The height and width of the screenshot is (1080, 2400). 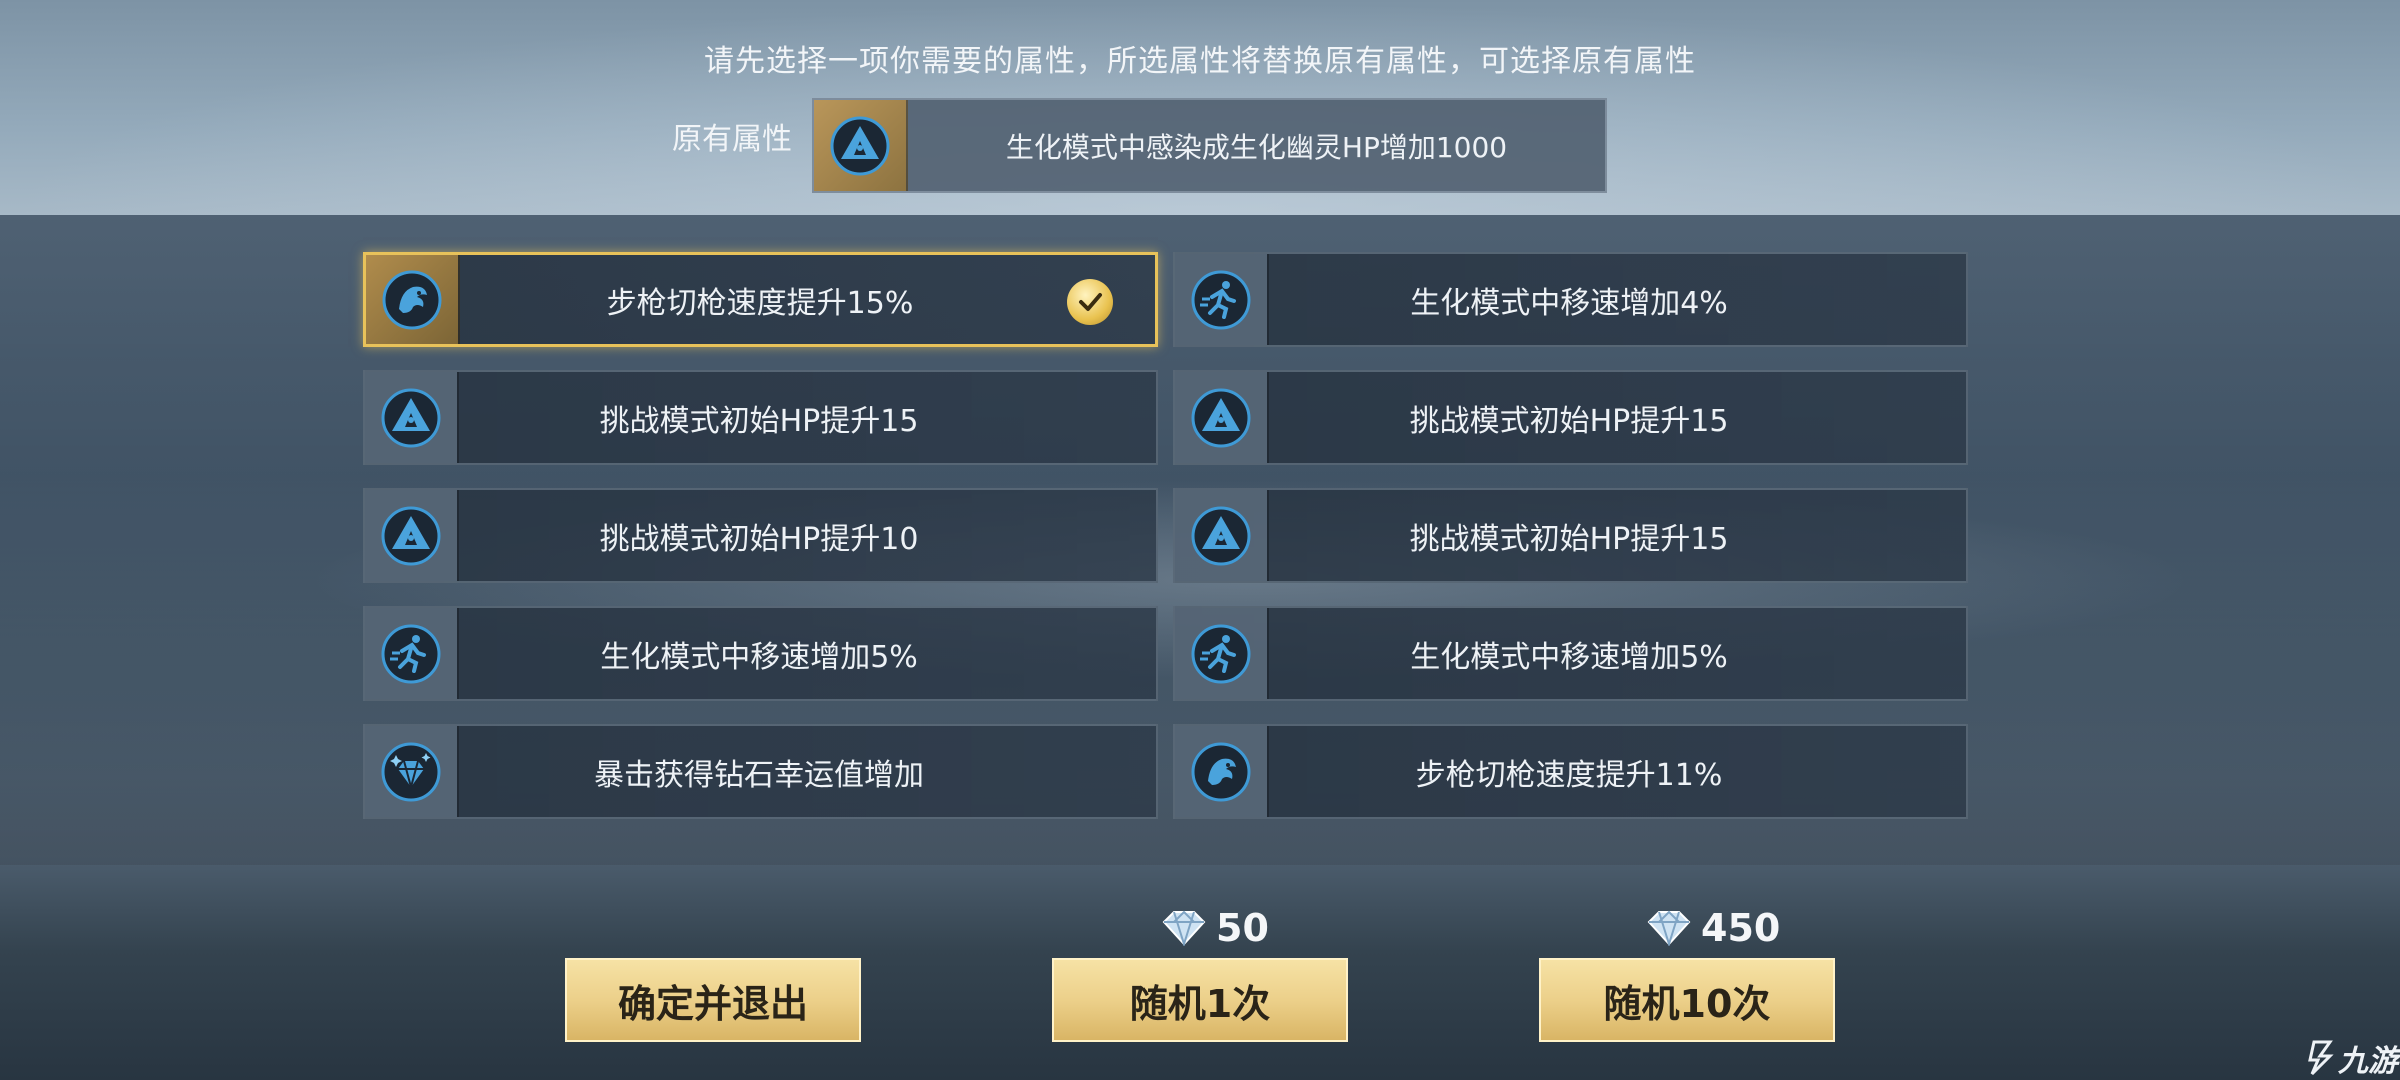 What do you see at coordinates (2321, 1058) in the screenshot?
I see `jiuyou-logo-icon` at bounding box center [2321, 1058].